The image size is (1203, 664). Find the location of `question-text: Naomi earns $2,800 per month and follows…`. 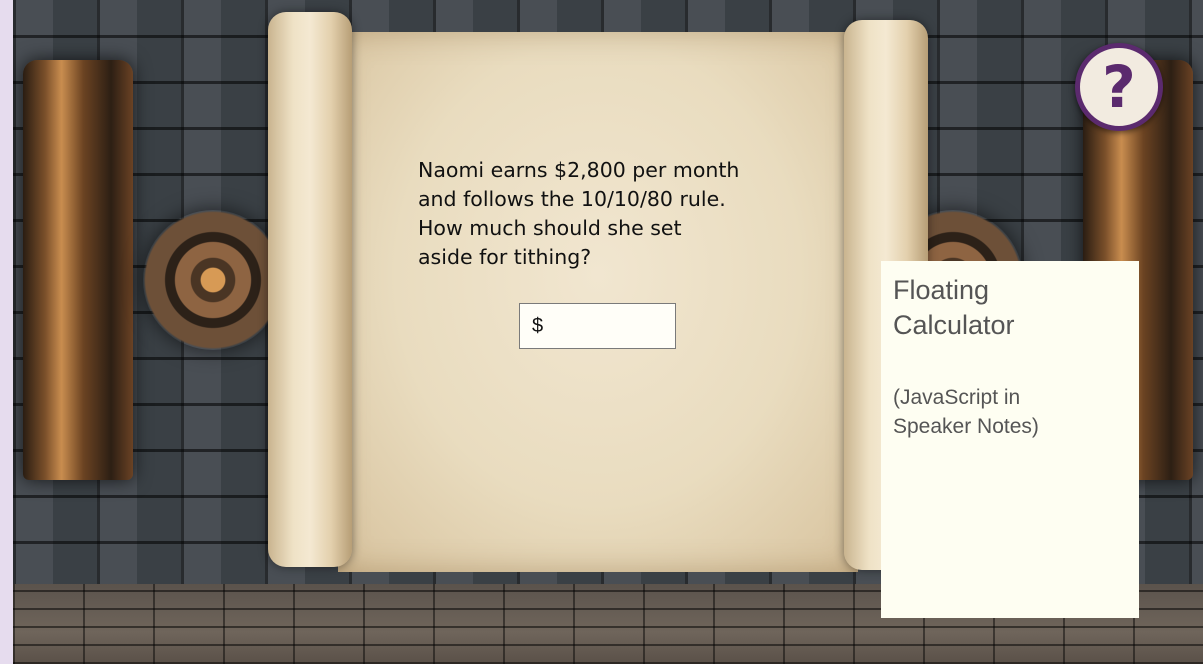

question-text: Naomi earns $2,800 per month and follows… is located at coordinates (613, 214).